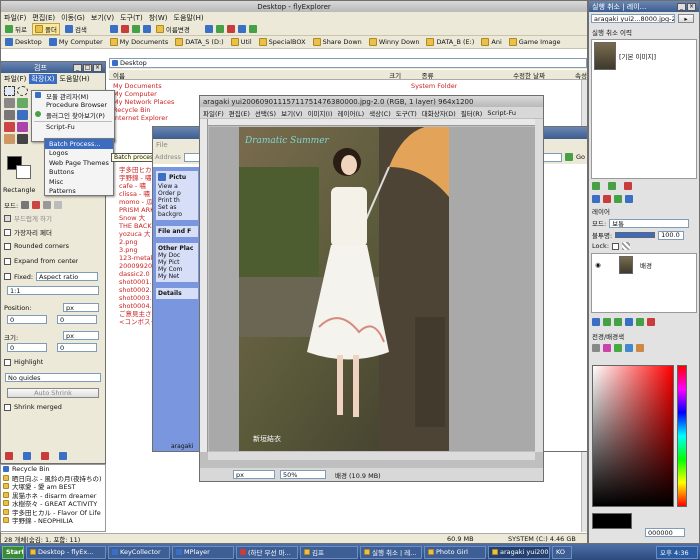  What do you see at coordinates (562, 552) in the screenshot?
I see `language-indicator: KO` at bounding box center [562, 552].